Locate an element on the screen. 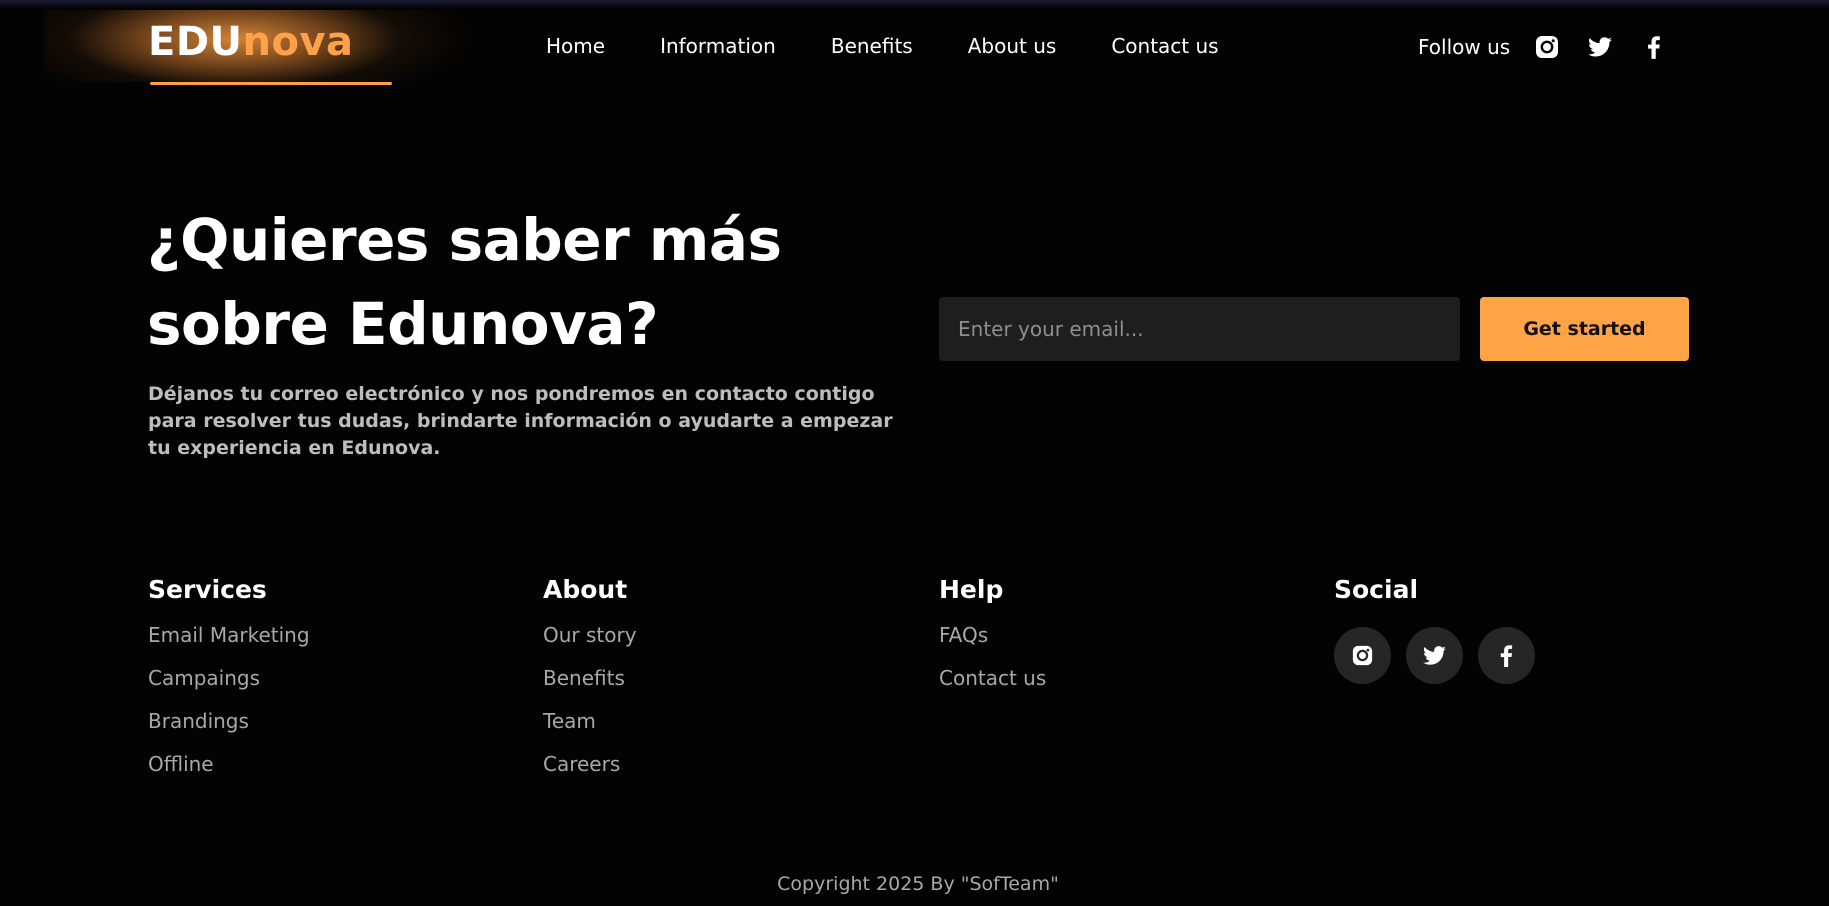  footer-links-help: FAQs Contact us is located at coordinates (992, 656).